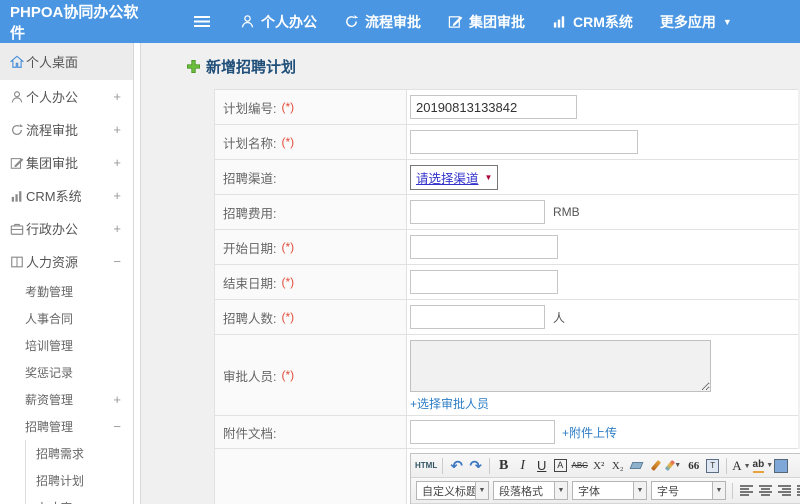  I want to click on nav-item-personal-office: 个人办公, so click(278, 22).